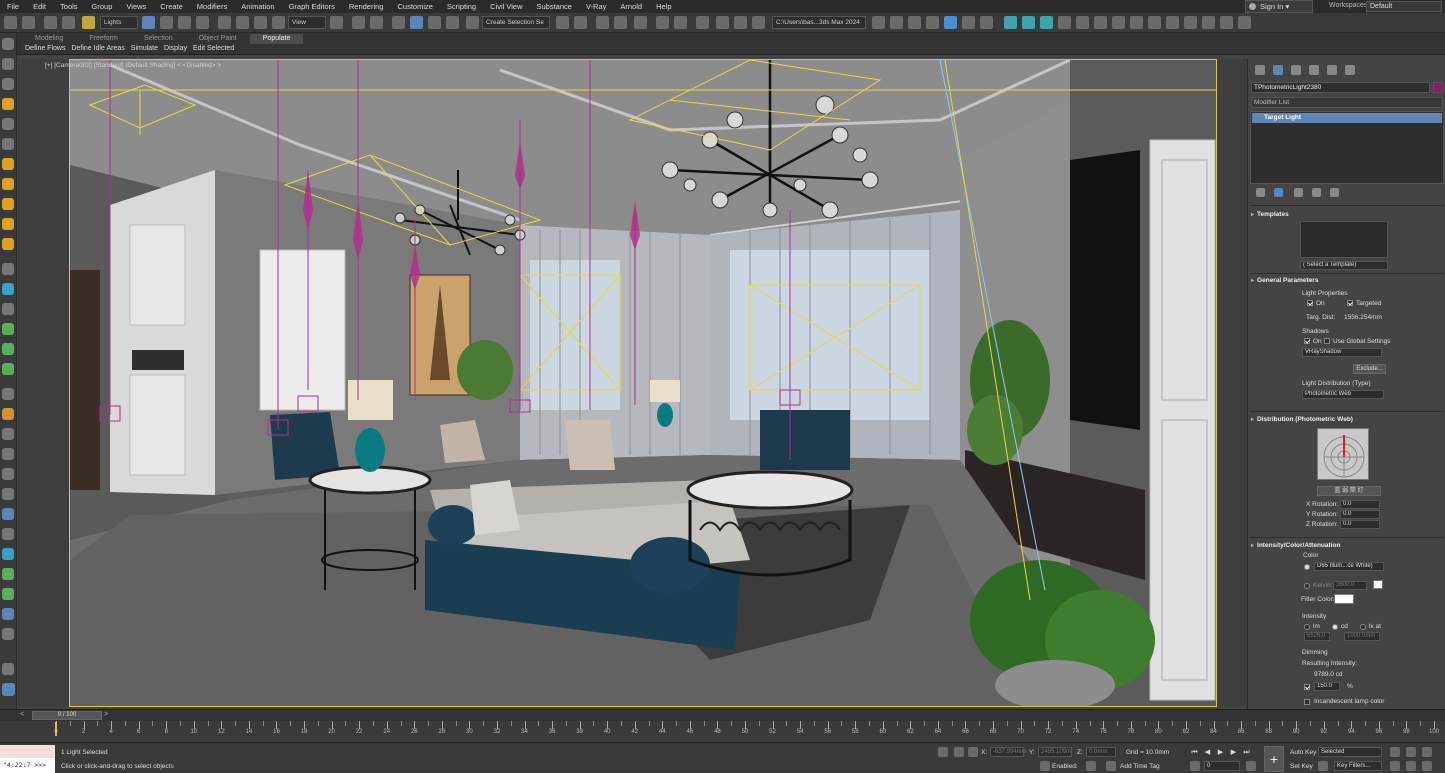  What do you see at coordinates (1395, 752) in the screenshot?
I see `zoom-extents-icon` at bounding box center [1395, 752].